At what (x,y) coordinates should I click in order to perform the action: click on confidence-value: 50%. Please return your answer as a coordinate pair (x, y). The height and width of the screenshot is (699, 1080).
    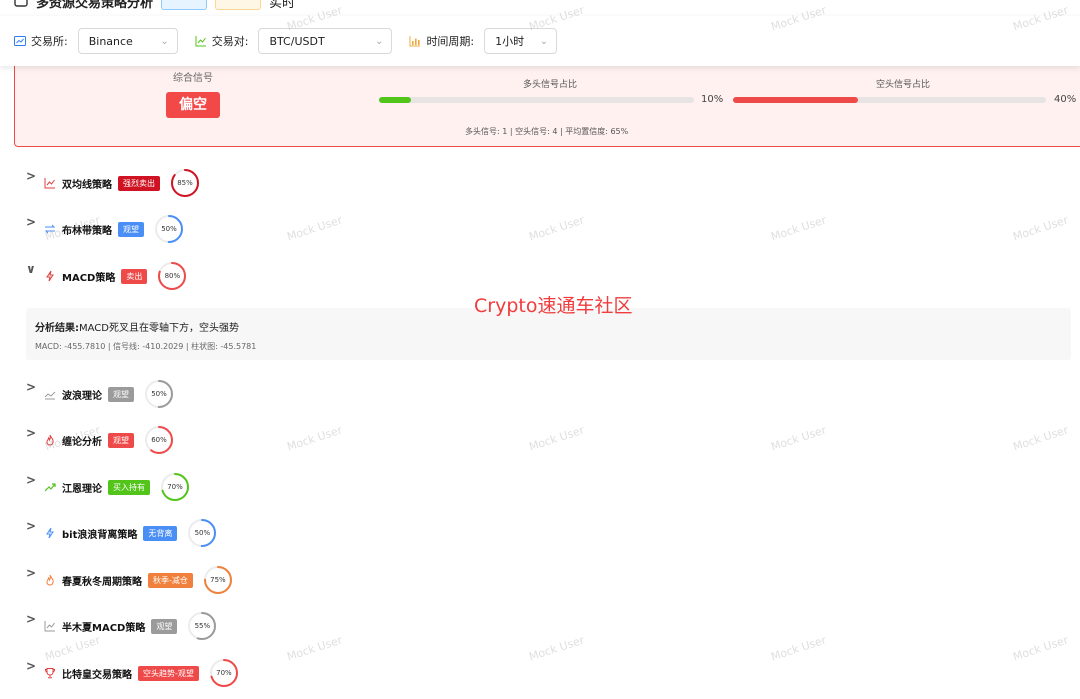
    Looking at the image, I should click on (159, 394).